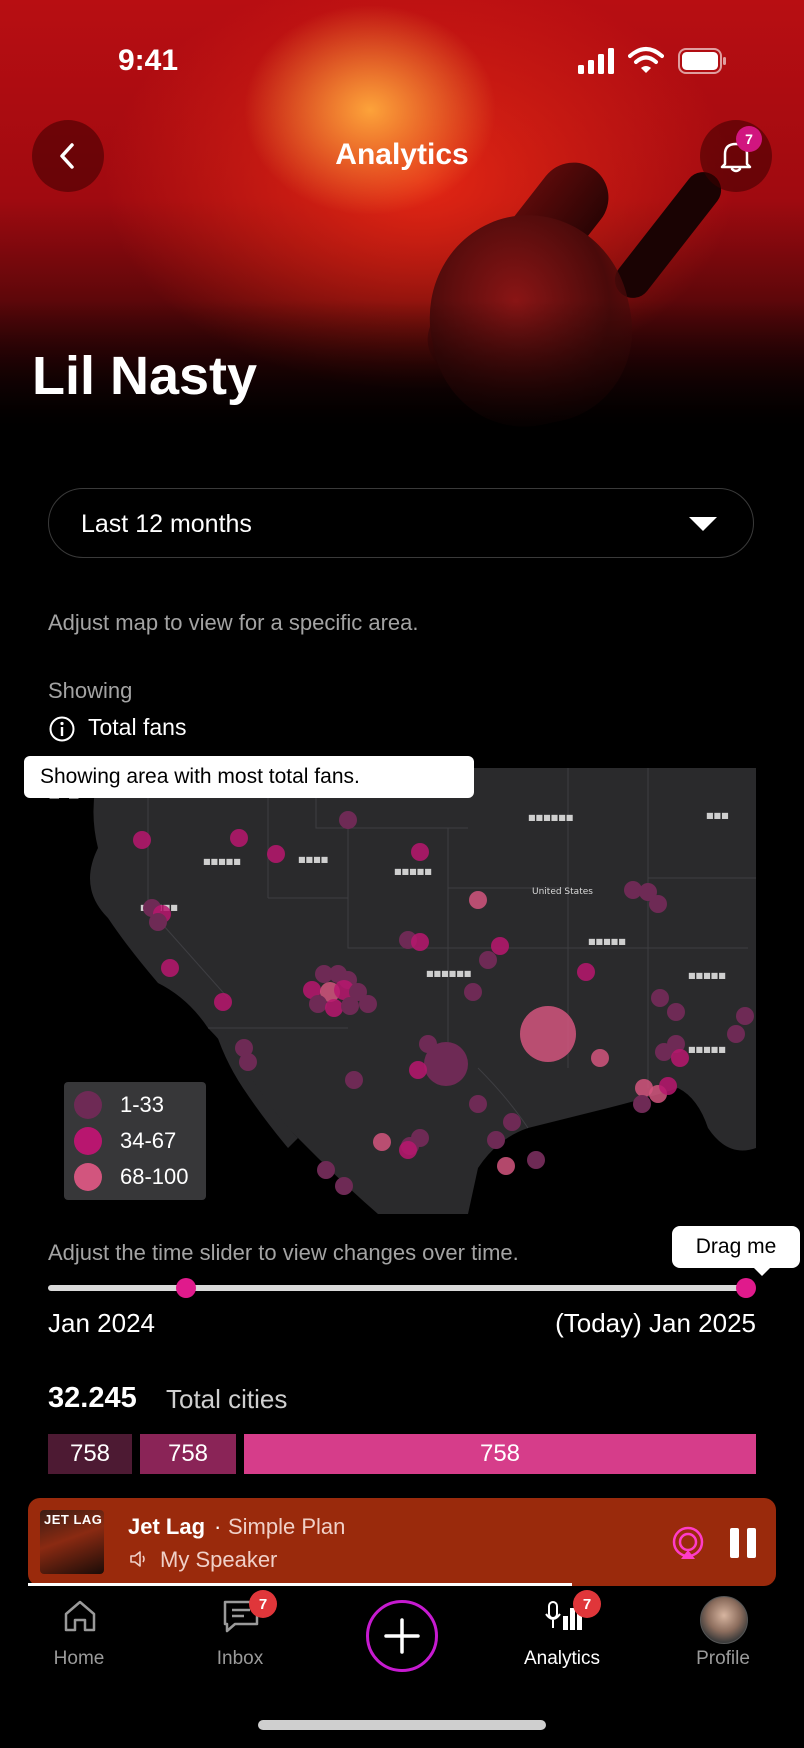 This screenshot has height=1748, width=804. I want to click on tab-label: Profile, so click(723, 1658).